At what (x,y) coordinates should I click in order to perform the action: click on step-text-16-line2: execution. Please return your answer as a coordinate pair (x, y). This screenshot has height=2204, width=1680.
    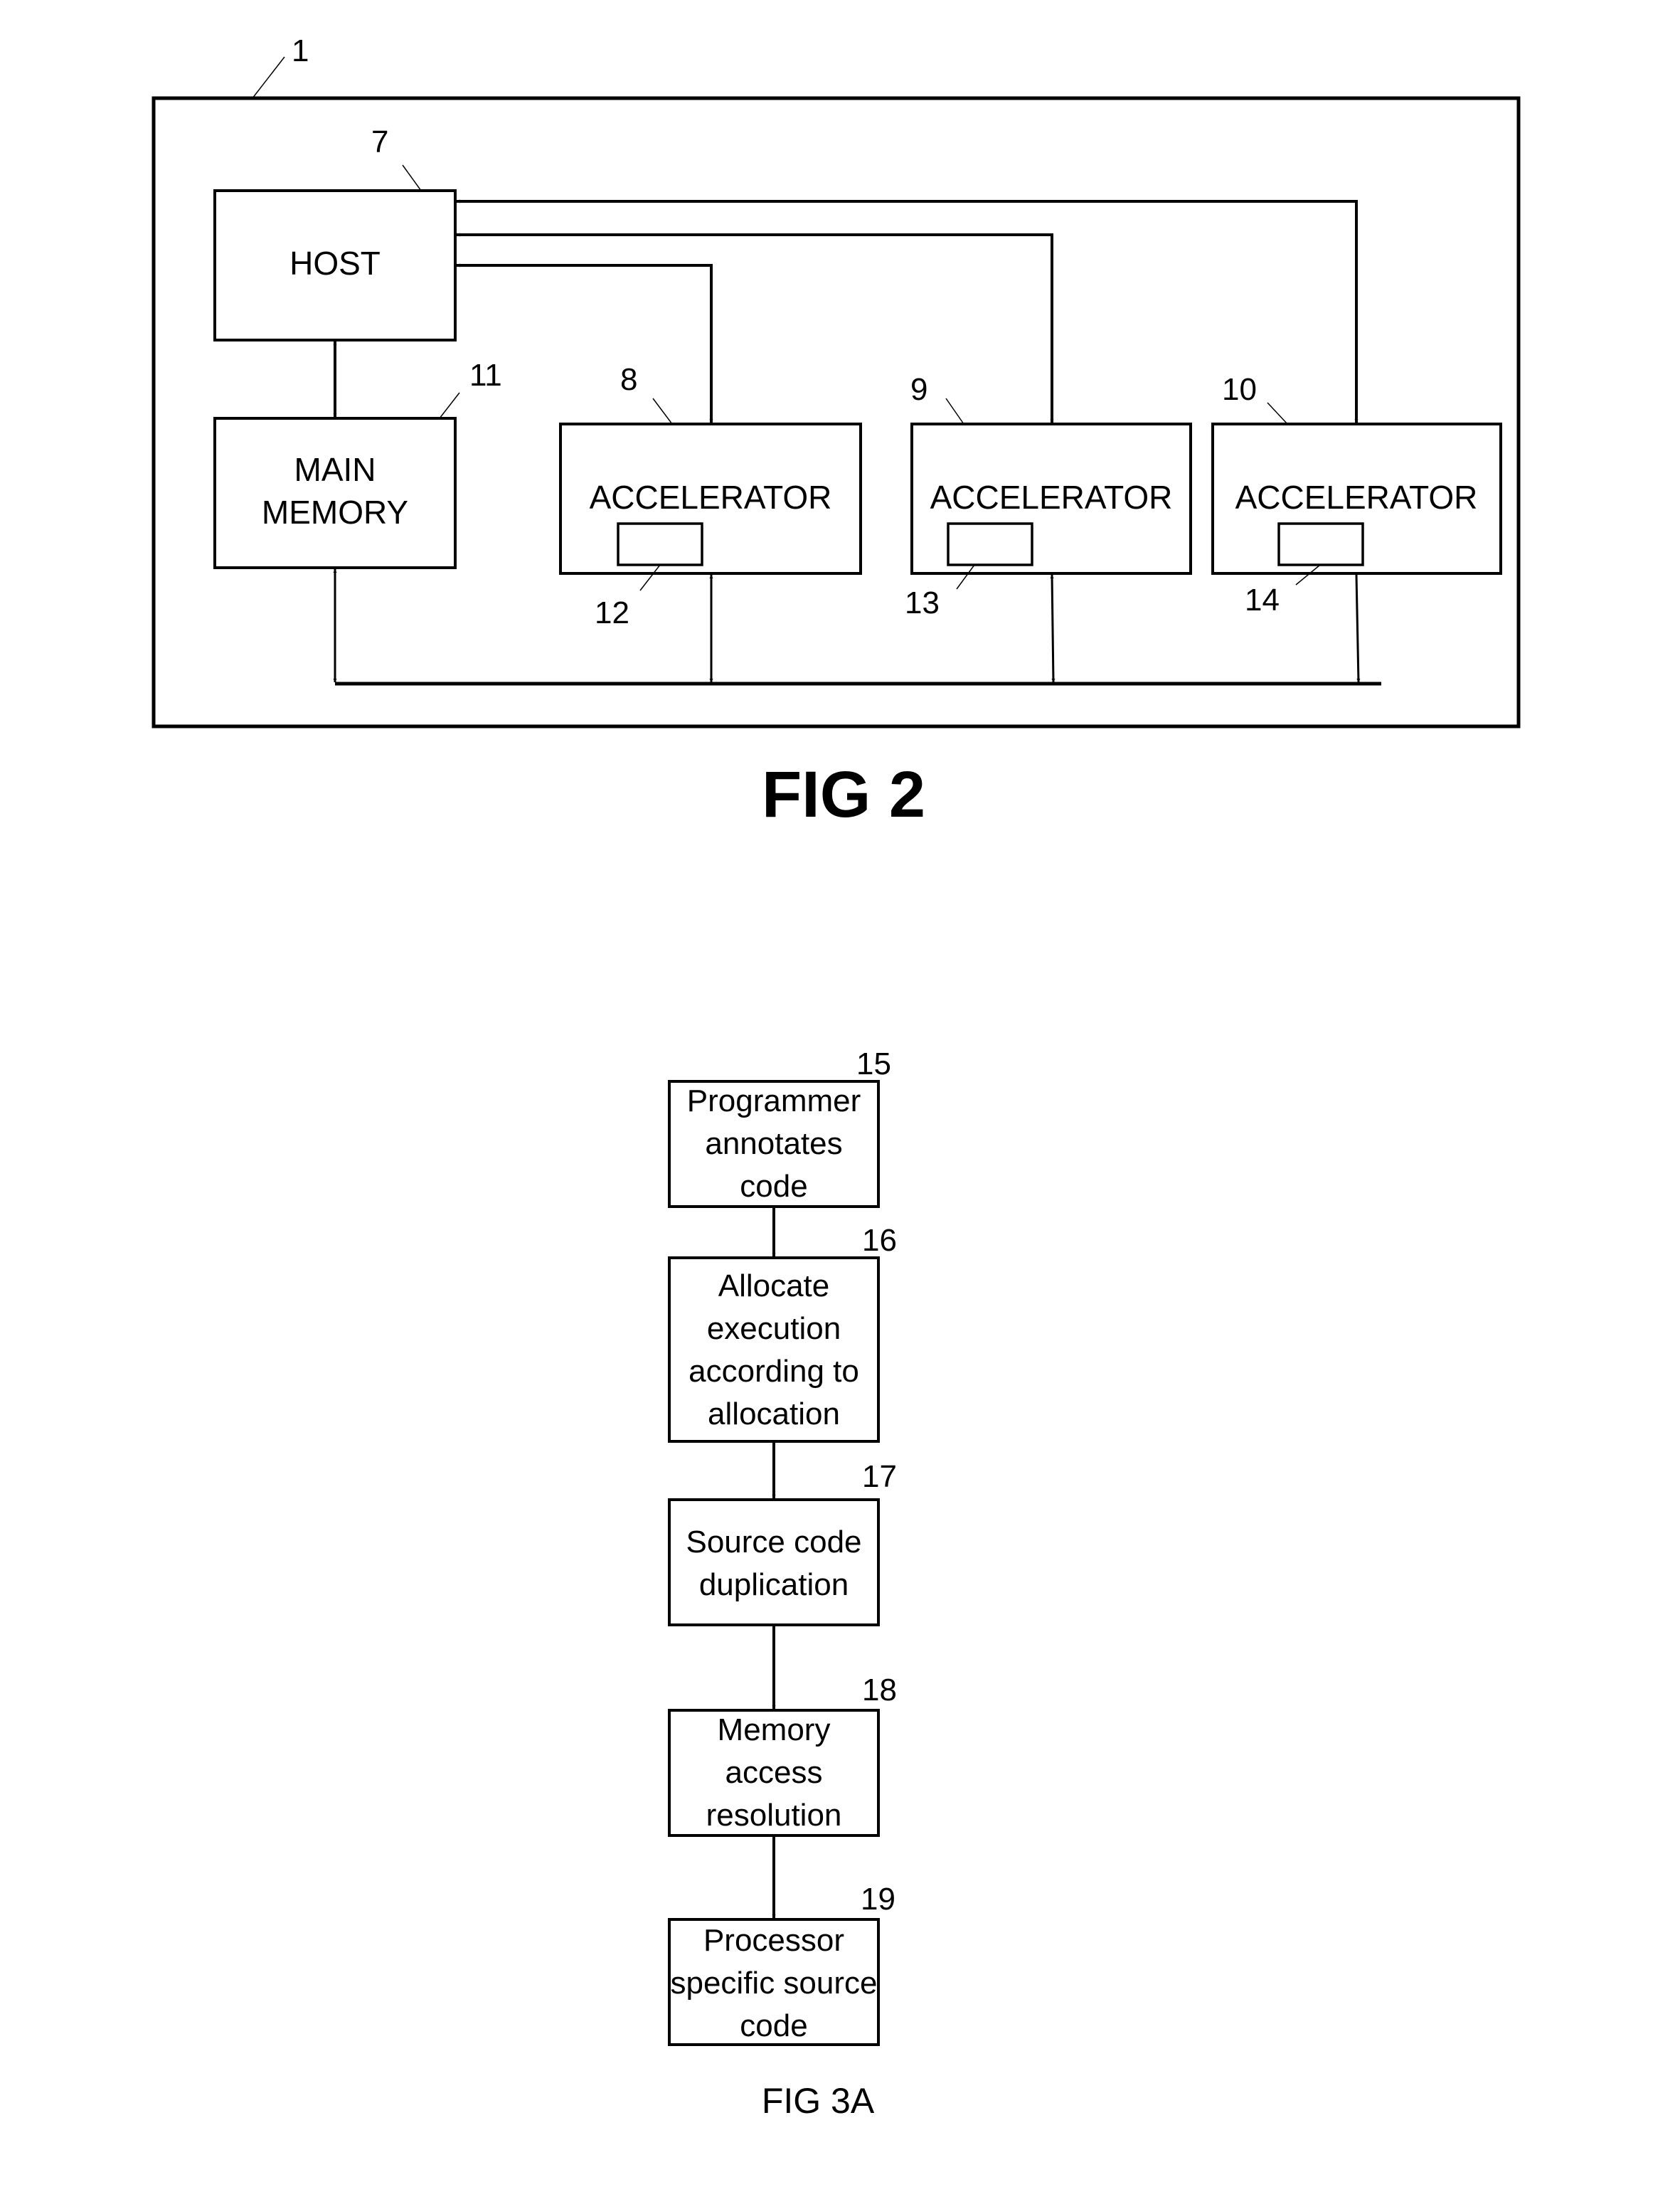
    Looking at the image, I should click on (774, 1328).